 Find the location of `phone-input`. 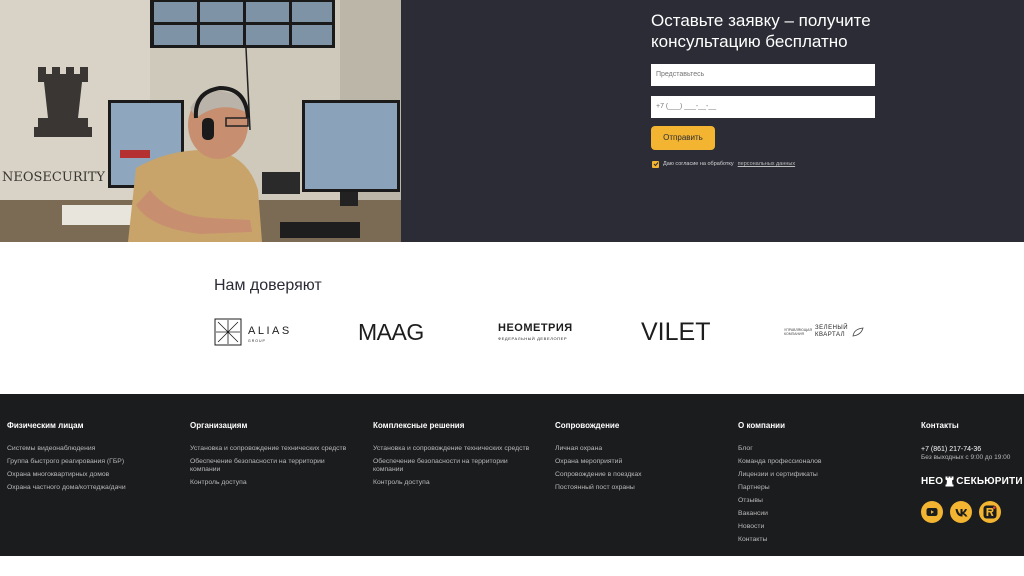

phone-input is located at coordinates (763, 107).